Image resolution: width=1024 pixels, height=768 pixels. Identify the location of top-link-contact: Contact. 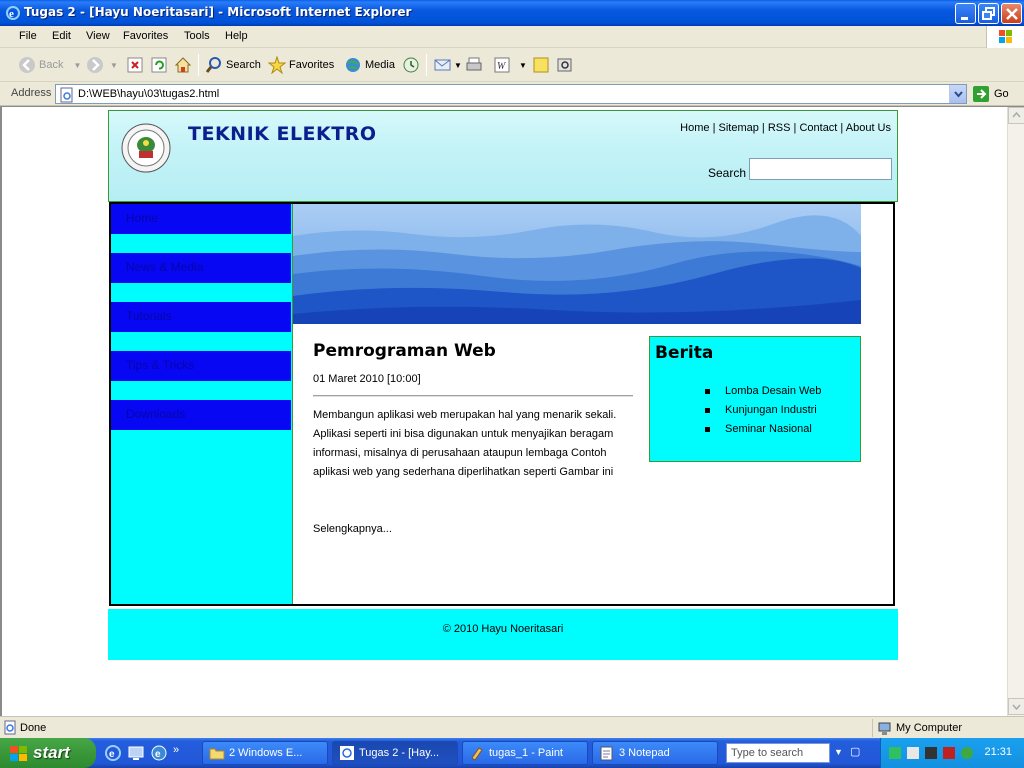
(818, 128).